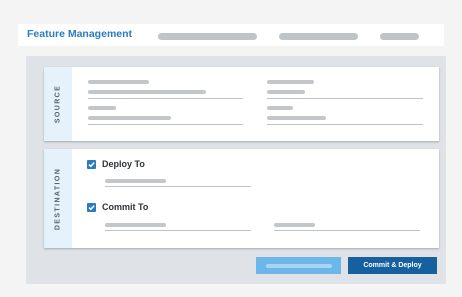 The image size is (462, 297). Describe the element at coordinates (178, 230) in the screenshot. I see `commit-to-underline` at that location.